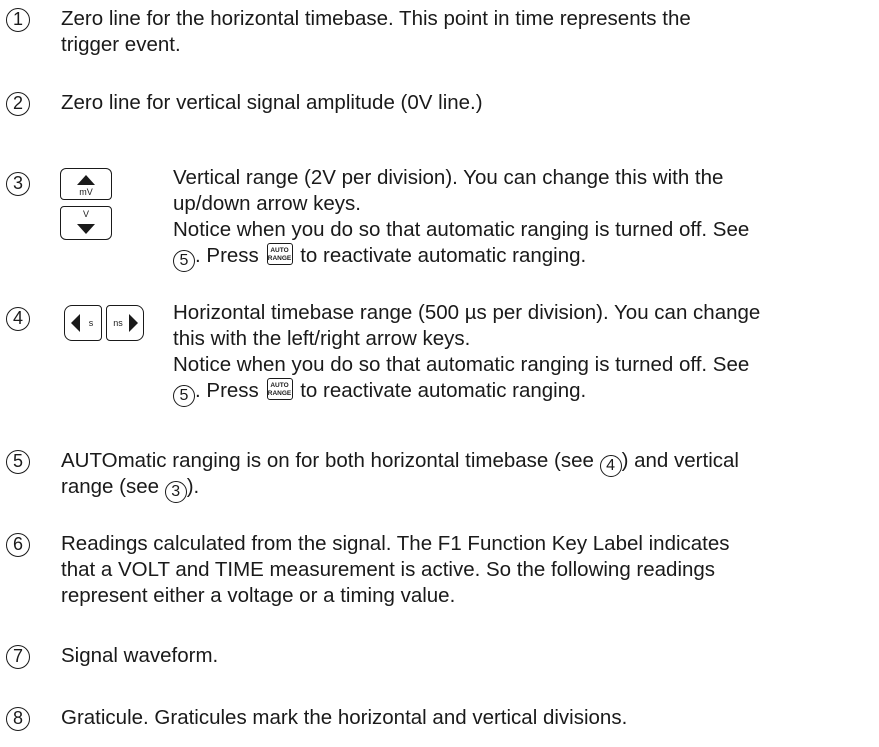 This screenshot has width=879, height=747. I want to click on callout-number-6: 6, so click(18, 545).